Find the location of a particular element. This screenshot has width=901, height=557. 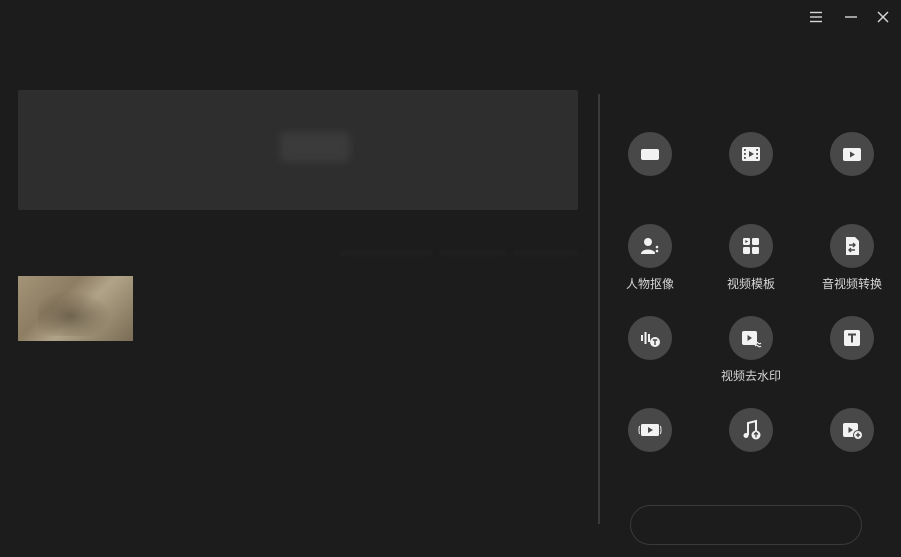

tool-remove-watermark: 视频去水印 is located at coordinates (751, 354).